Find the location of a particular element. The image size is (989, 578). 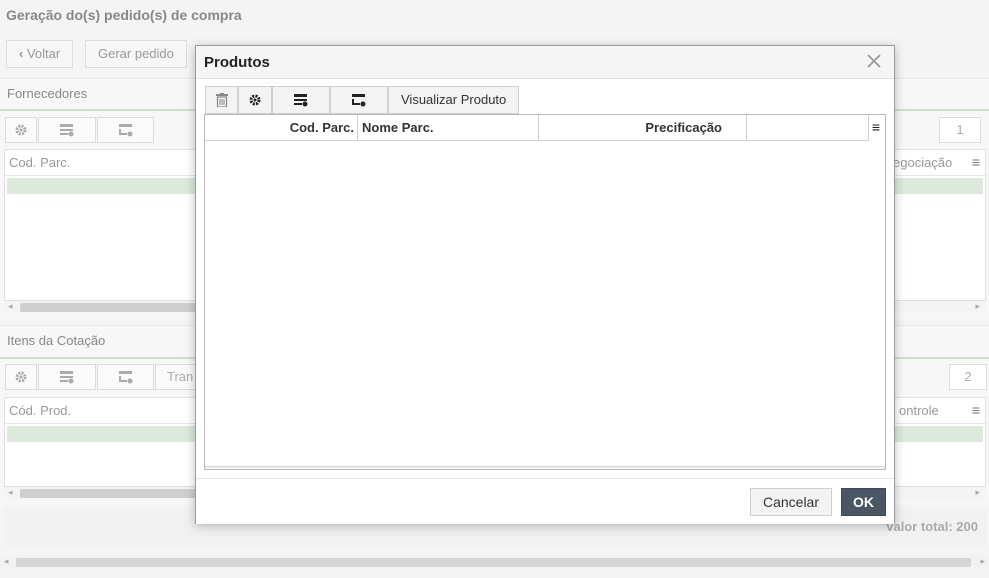

col-negociacao: egociação is located at coordinates (923, 162).